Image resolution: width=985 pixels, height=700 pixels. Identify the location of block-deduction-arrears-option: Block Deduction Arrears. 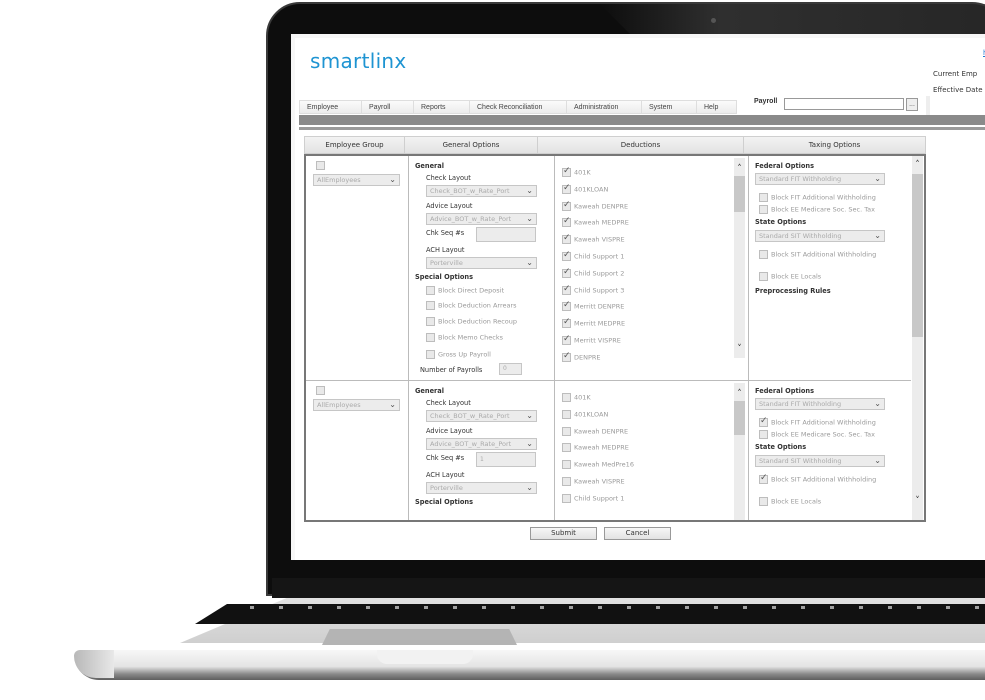
(471, 305).